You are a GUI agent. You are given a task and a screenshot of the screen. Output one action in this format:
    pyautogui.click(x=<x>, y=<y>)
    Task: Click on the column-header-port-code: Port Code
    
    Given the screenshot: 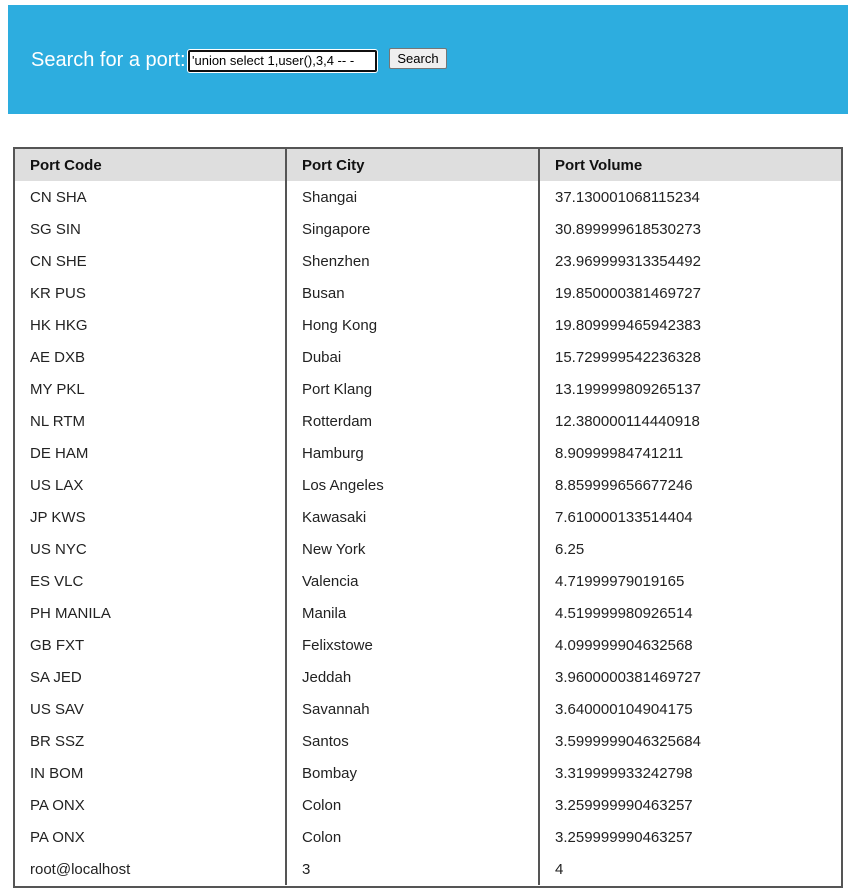 What is the action you would take?
    pyautogui.click(x=150, y=165)
    